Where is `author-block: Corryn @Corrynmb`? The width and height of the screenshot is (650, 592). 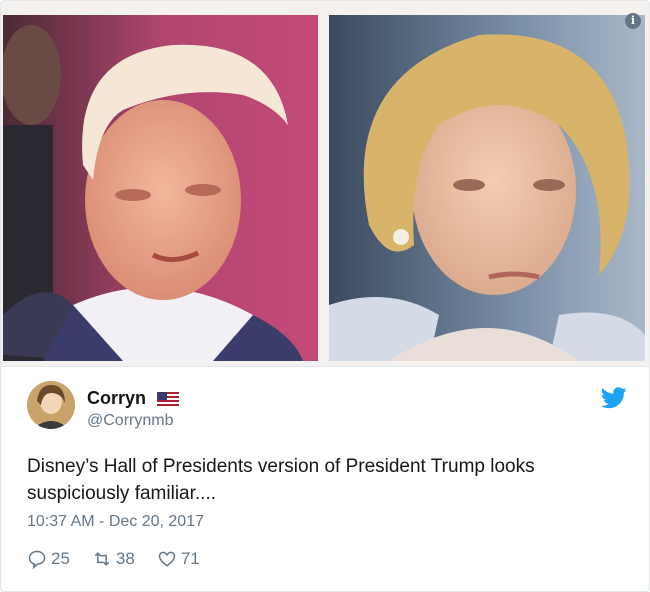 author-block: Corryn @Corrynmb is located at coordinates (133, 409).